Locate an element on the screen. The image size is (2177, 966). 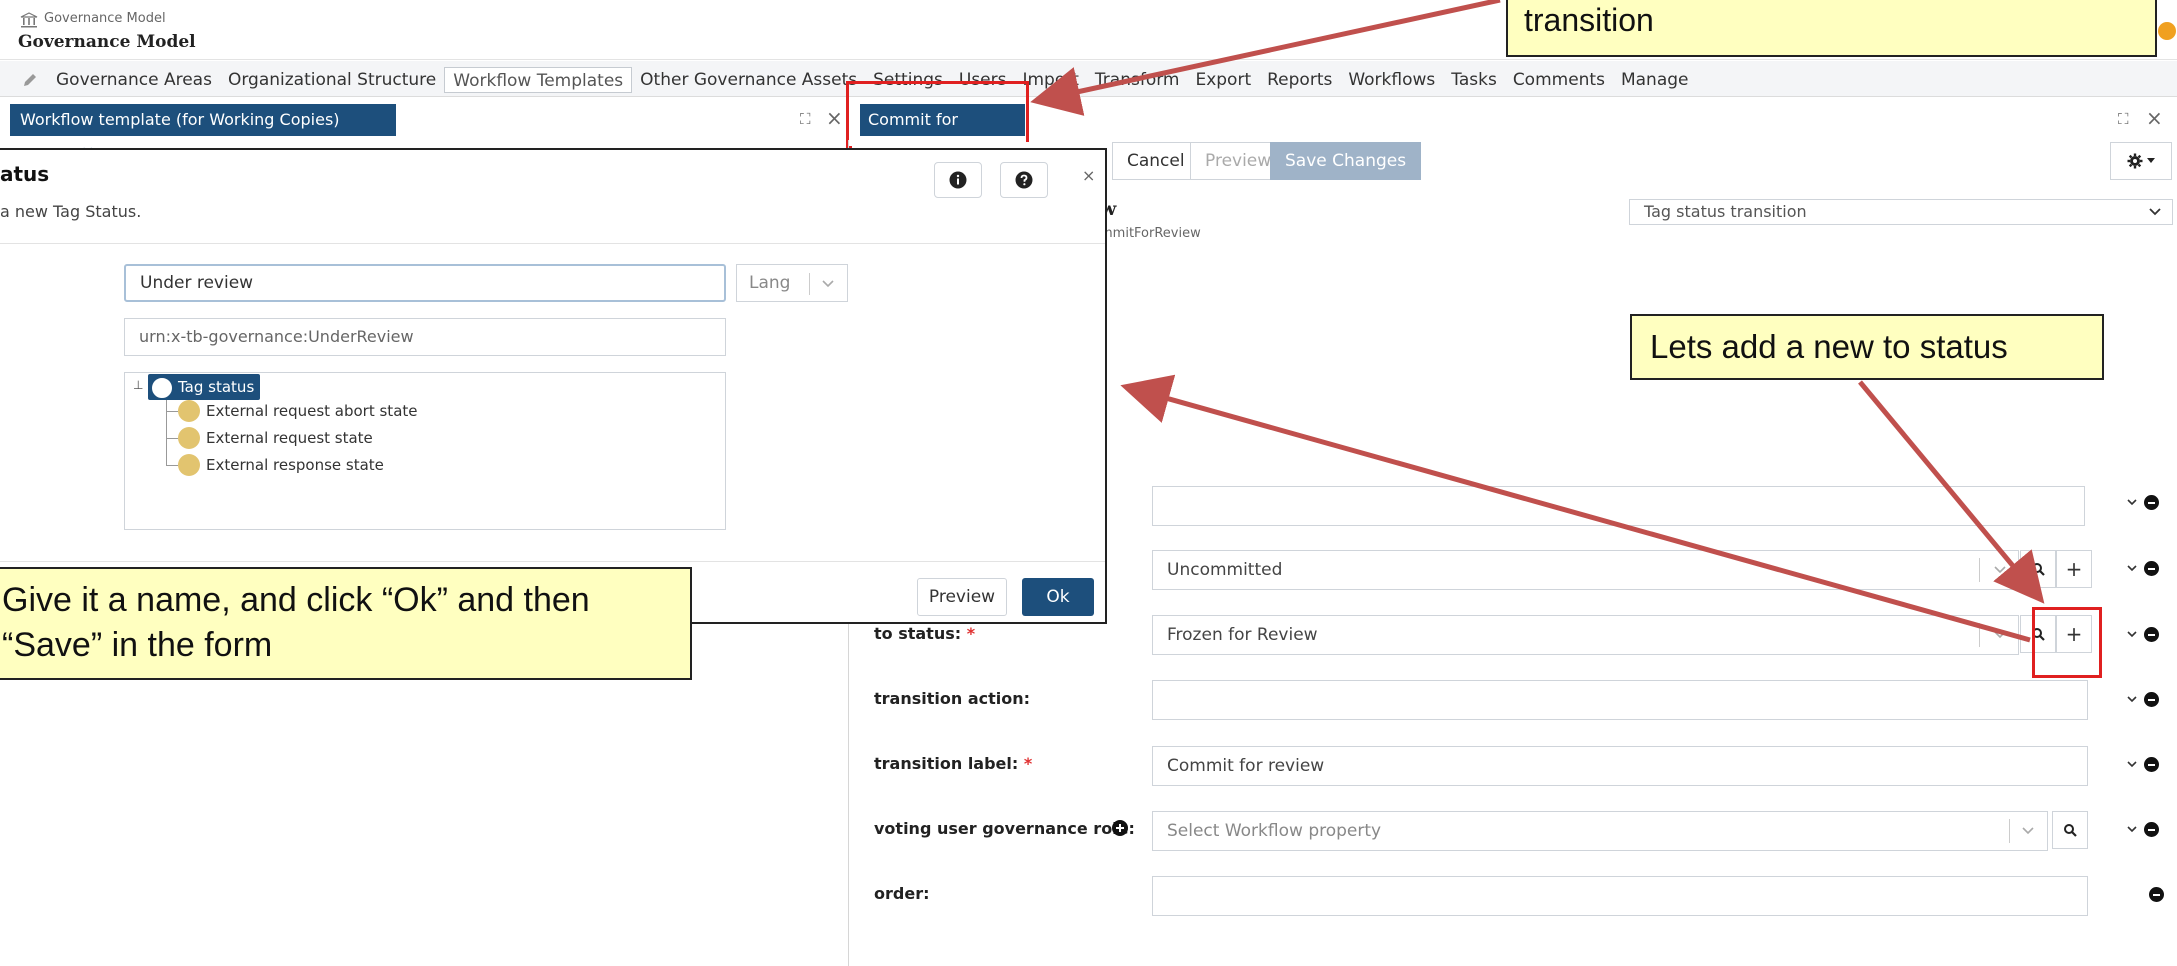
add-button: + is located at coordinates (2074, 569).